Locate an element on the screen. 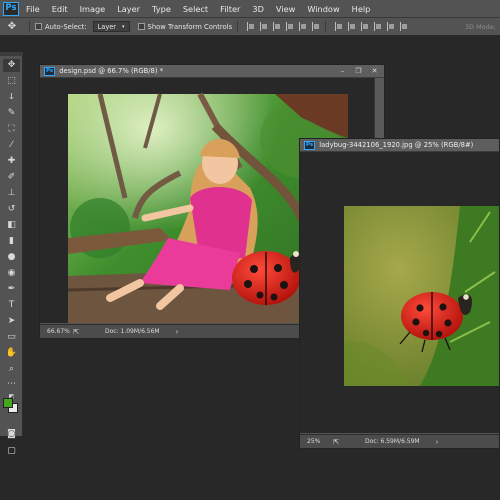 The width and height of the screenshot is (500, 500). menu-file: File is located at coordinates (33, 9).